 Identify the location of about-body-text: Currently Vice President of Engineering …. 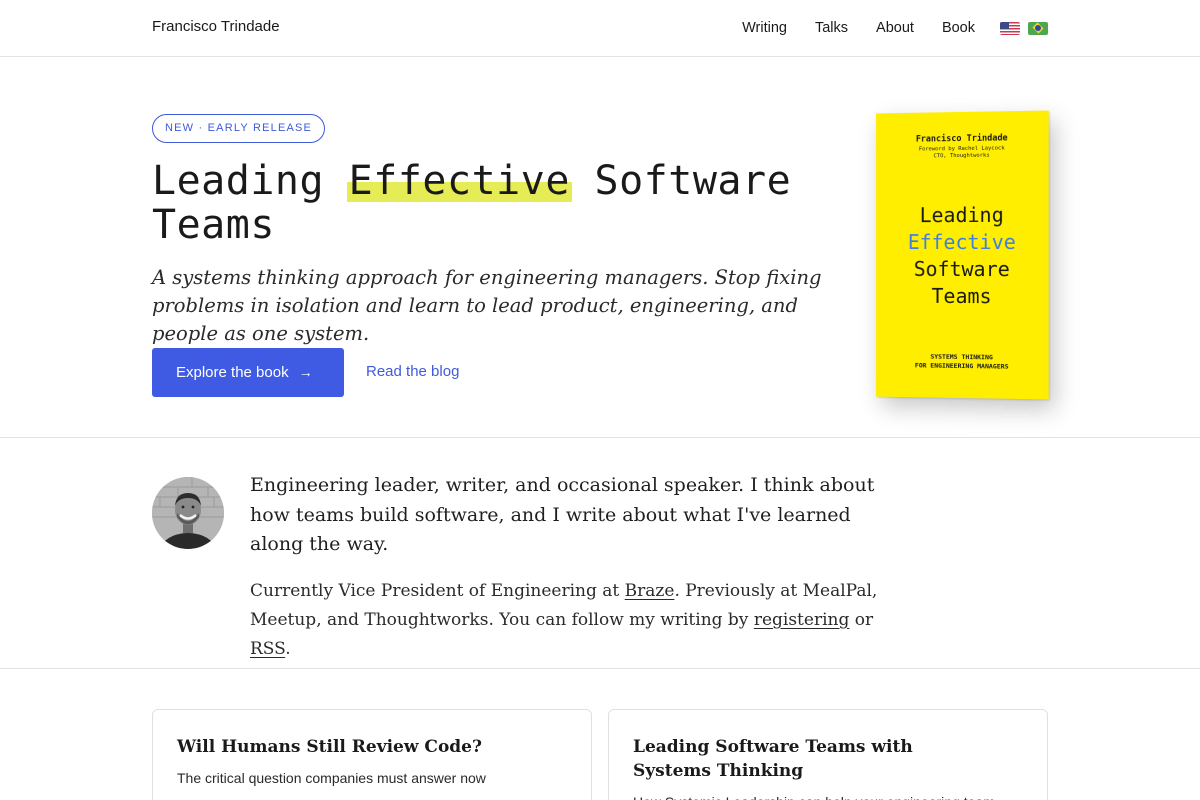
(570, 620).